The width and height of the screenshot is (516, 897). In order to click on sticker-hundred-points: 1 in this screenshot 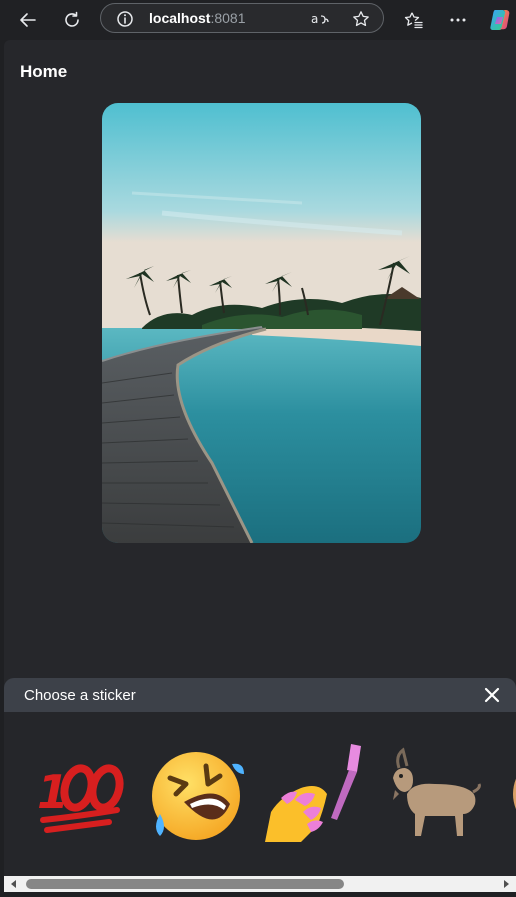, I will do `click(79, 794)`.